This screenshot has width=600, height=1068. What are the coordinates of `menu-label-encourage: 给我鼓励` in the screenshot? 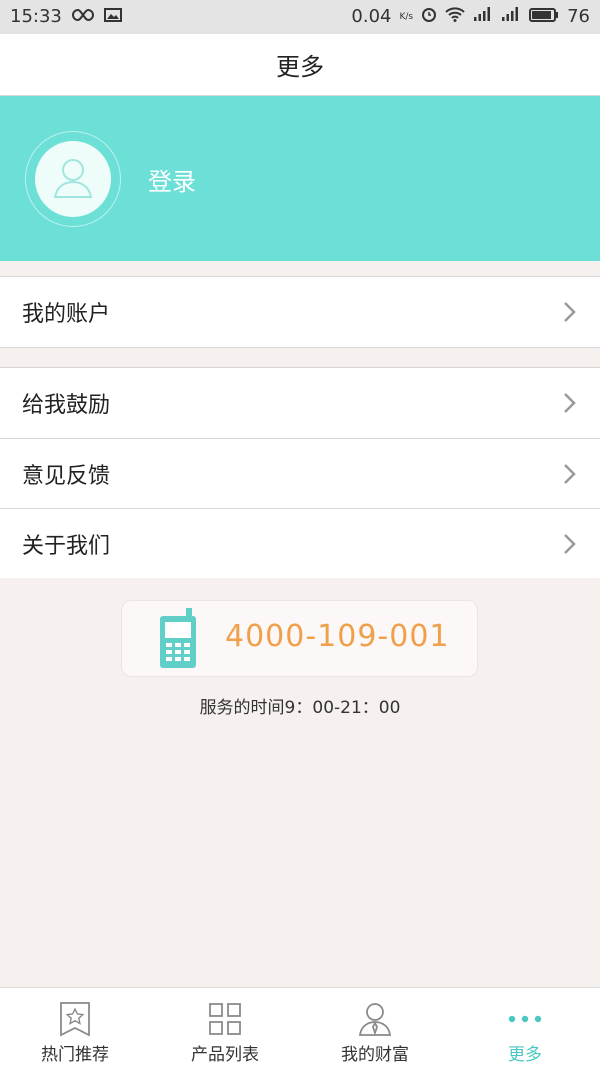 It's located at (66, 405).